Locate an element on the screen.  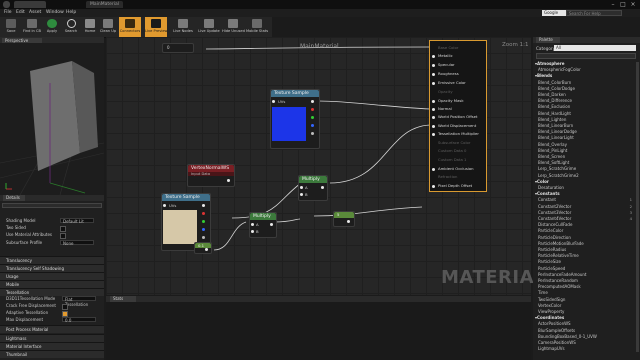
multiply-1-b-pin is located at coordinates (252, 231).